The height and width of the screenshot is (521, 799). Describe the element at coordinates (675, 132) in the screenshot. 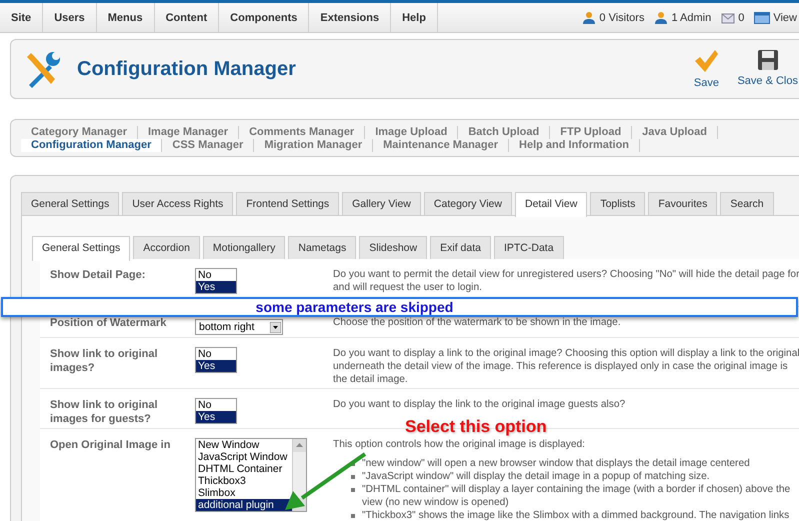

I see `submenu-link: Java Upload` at that location.